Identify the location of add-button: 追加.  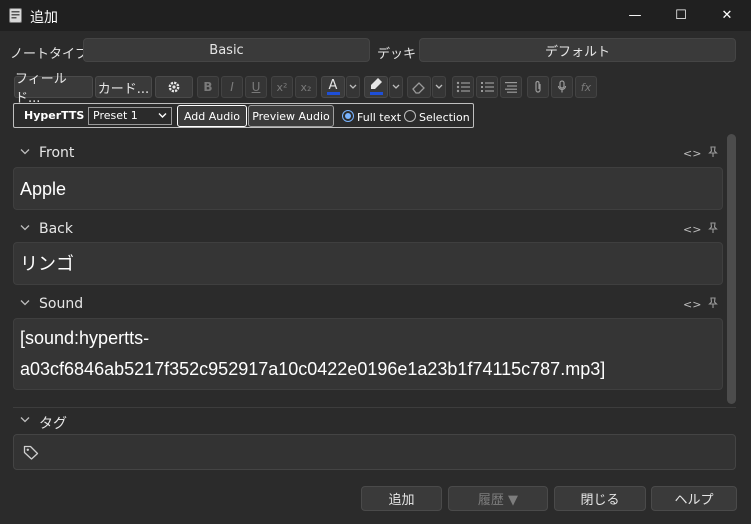
(401, 498).